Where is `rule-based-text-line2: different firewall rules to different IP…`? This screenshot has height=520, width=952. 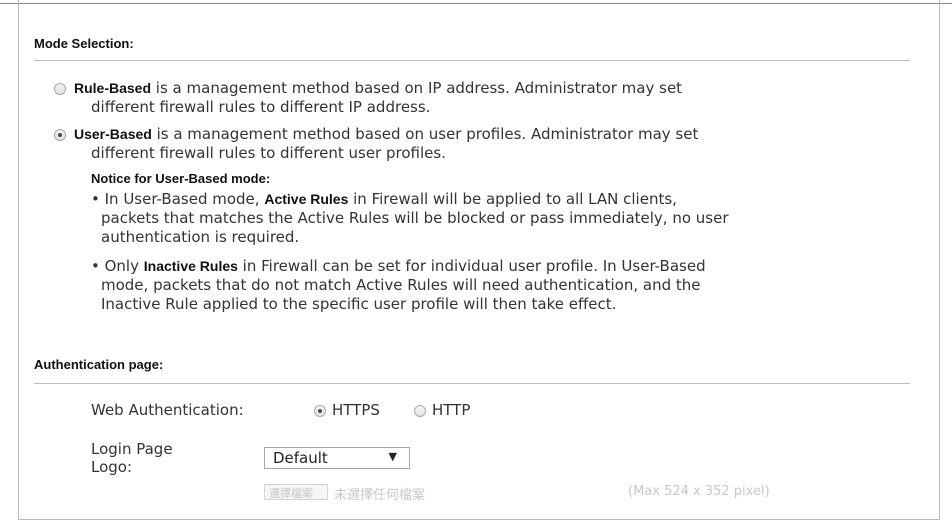 rule-based-text-line2: different firewall rules to different IP… is located at coordinates (261, 107).